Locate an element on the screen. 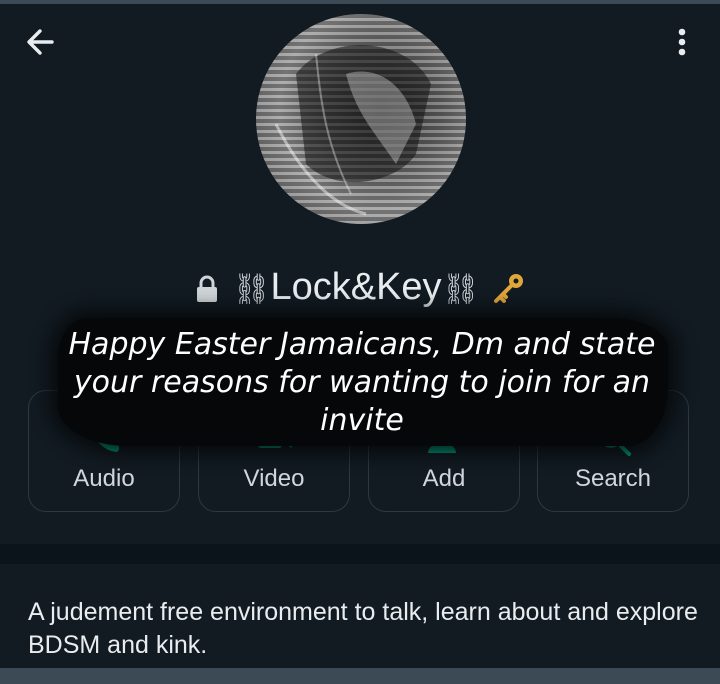 The image size is (720, 684). group-avatar is located at coordinates (361, 119).